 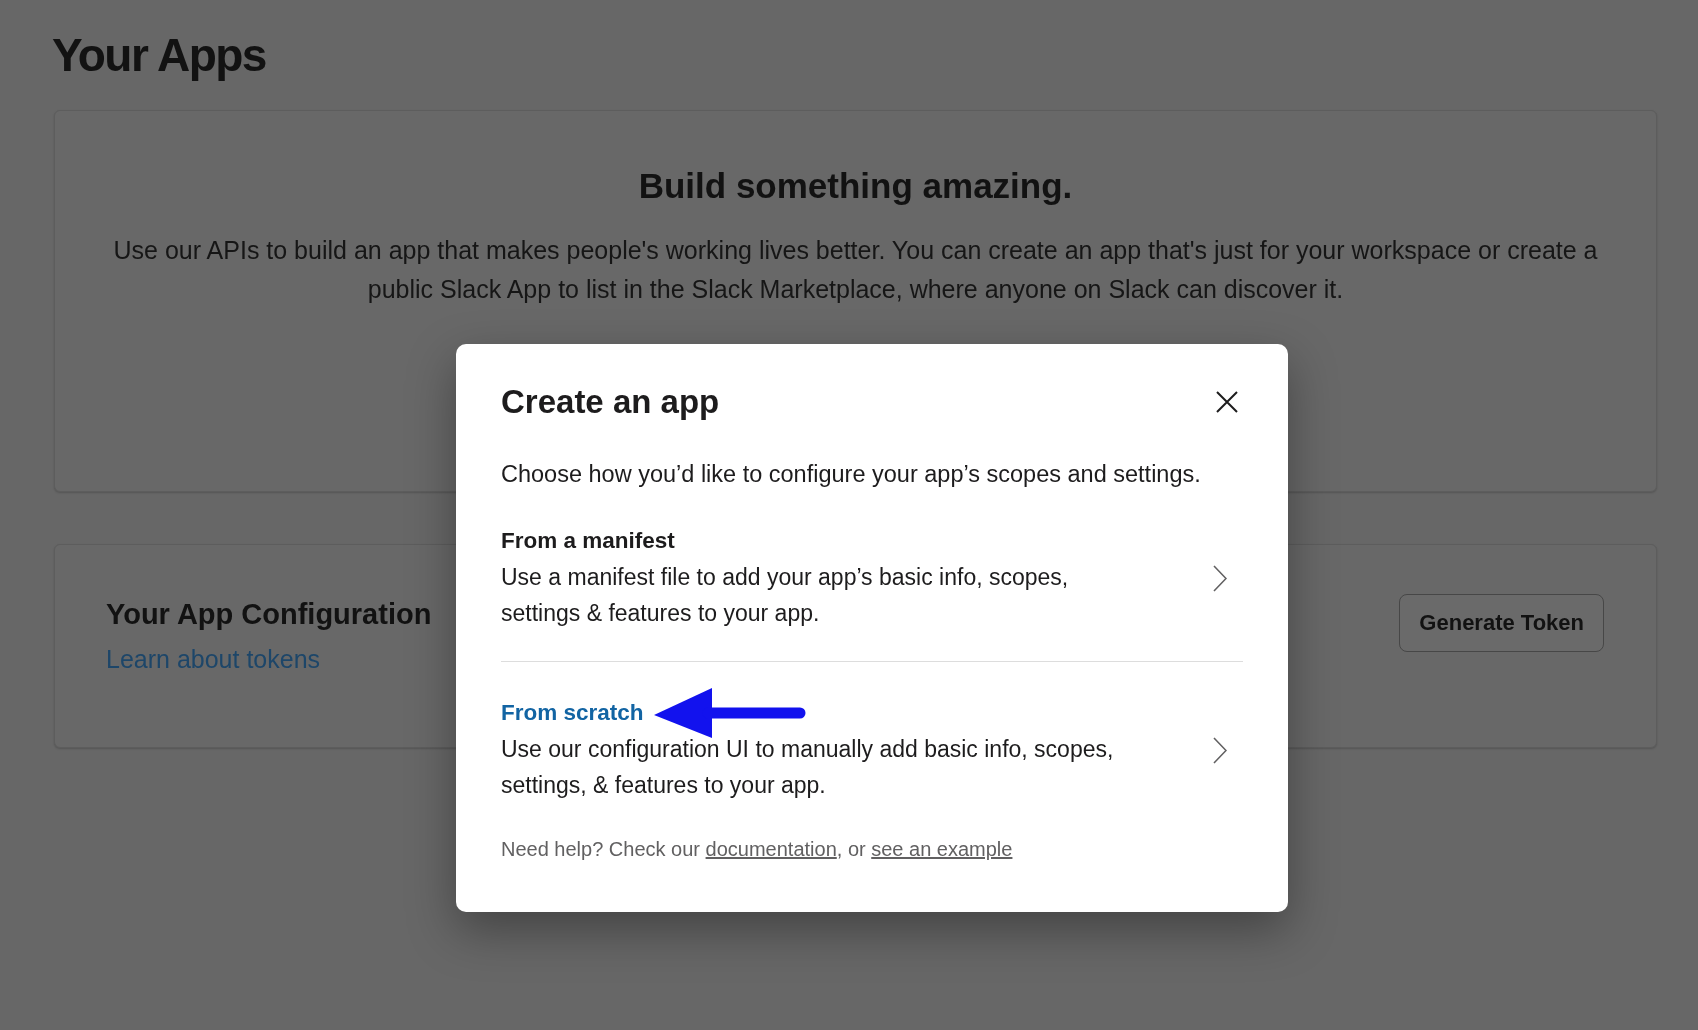 I want to click on help-link: see an example, so click(x=942, y=849).